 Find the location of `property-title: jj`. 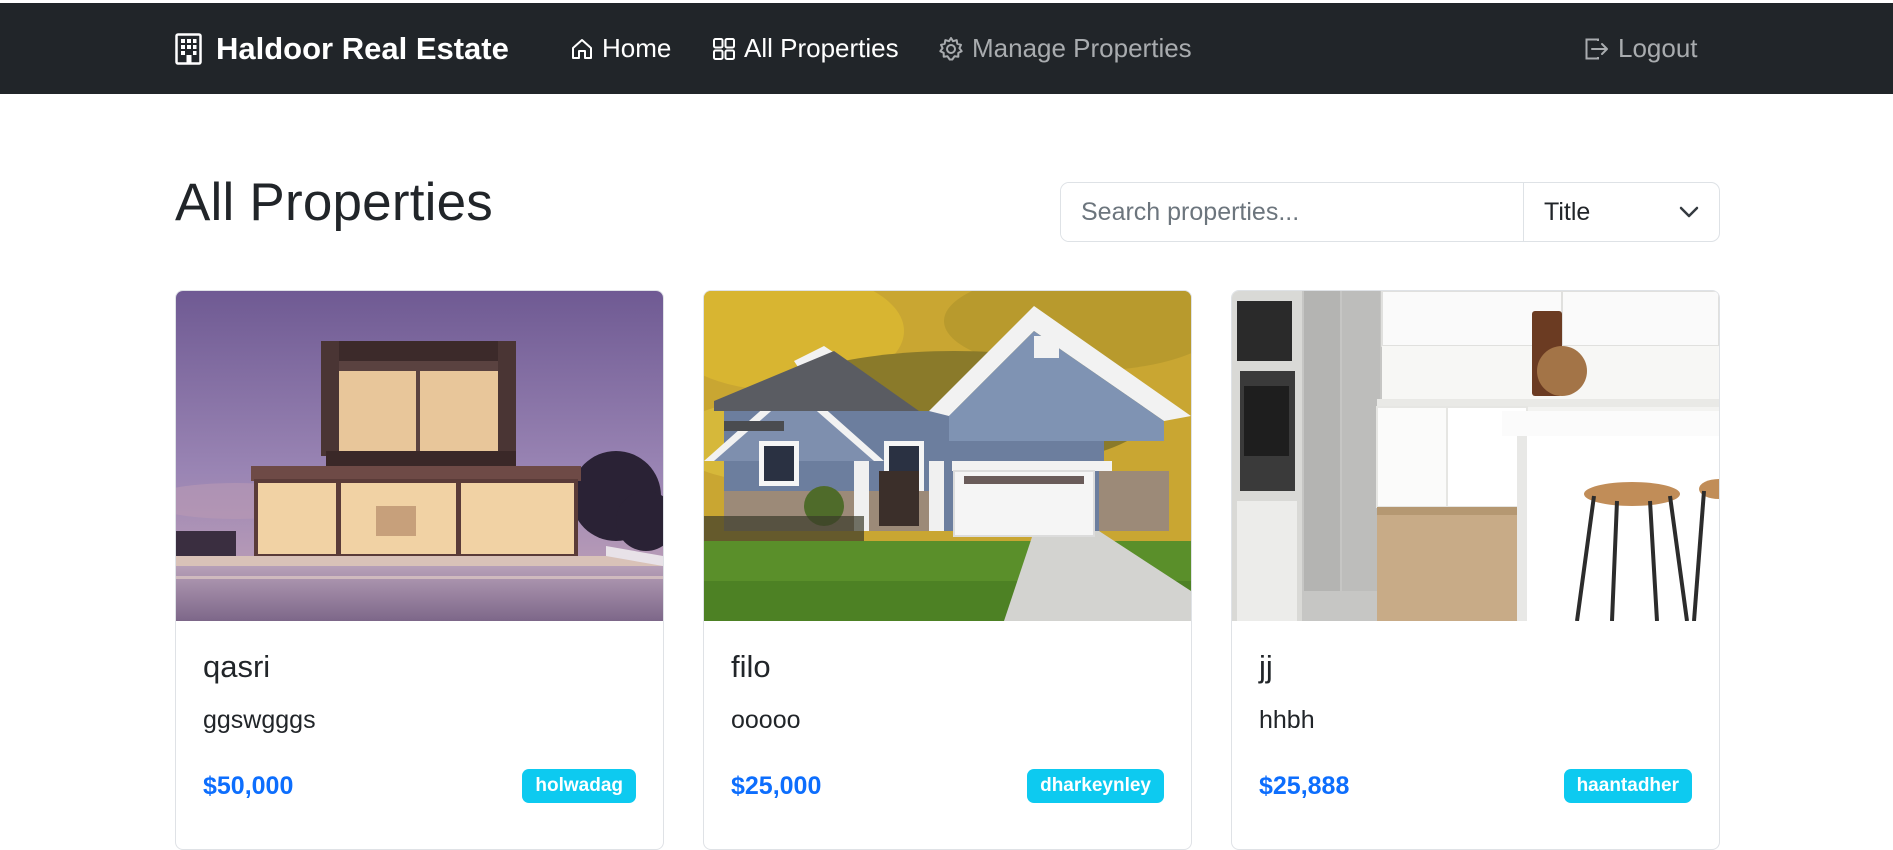

property-title: jj is located at coordinates (1266, 666).